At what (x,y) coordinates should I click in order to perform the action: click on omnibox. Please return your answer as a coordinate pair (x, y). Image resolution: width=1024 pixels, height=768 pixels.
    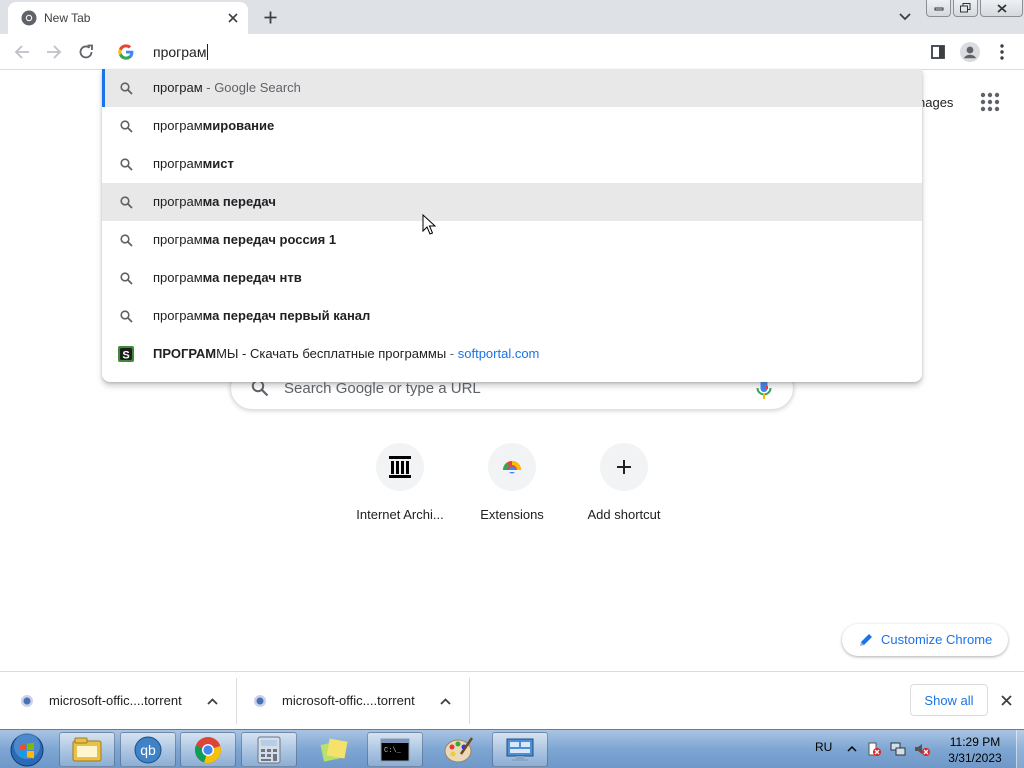
    Looking at the image, I should click on (512, 52).